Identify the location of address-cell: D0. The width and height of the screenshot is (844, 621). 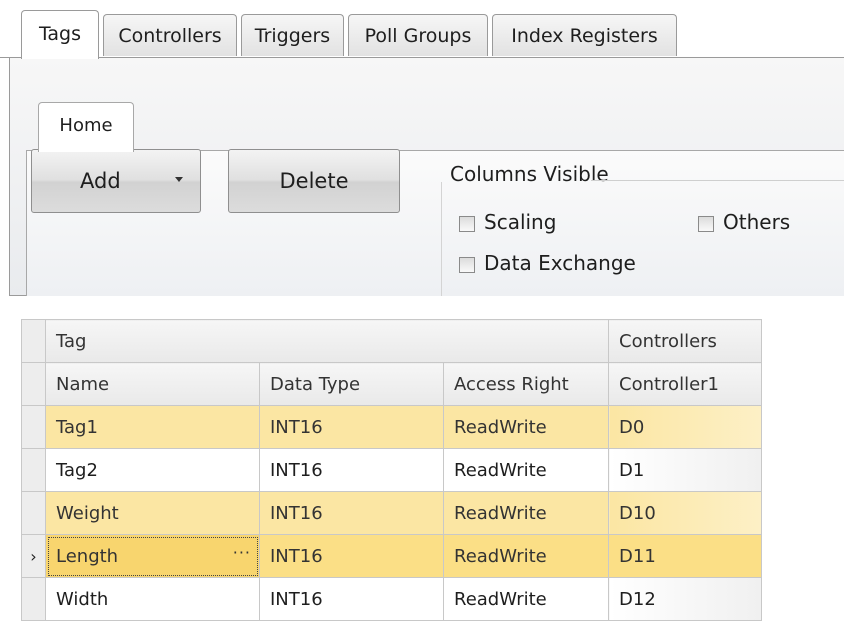
(685, 427).